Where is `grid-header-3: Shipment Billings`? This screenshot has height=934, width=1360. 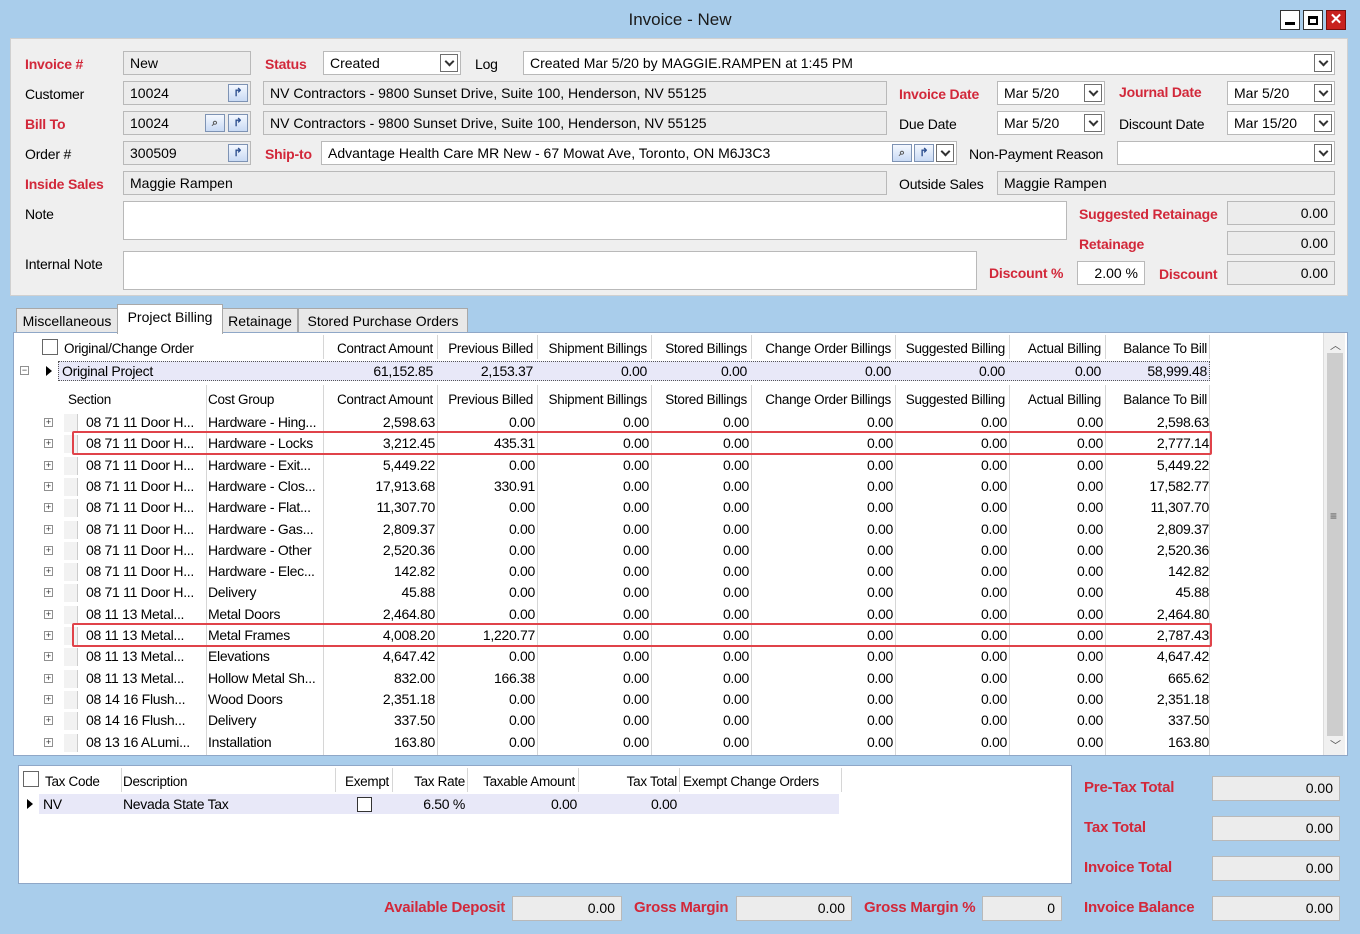 grid-header-3: Shipment Billings is located at coordinates (592, 348).